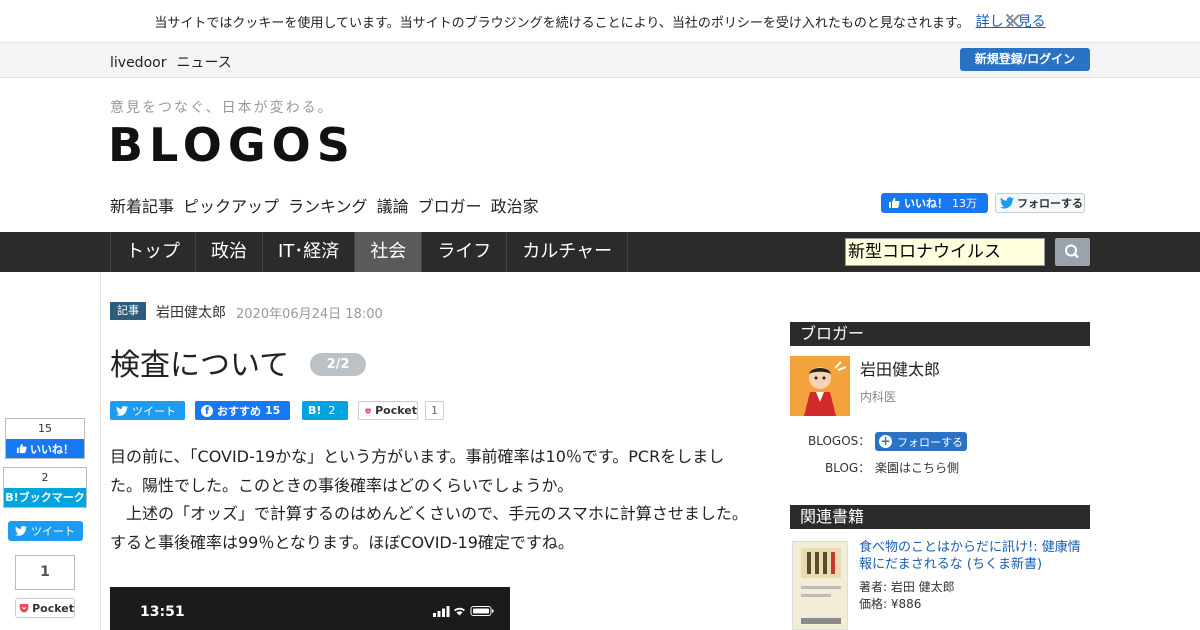 Image resolution: width=1200 pixels, height=630 pixels. I want to click on book-cover-art, so click(820, 585).